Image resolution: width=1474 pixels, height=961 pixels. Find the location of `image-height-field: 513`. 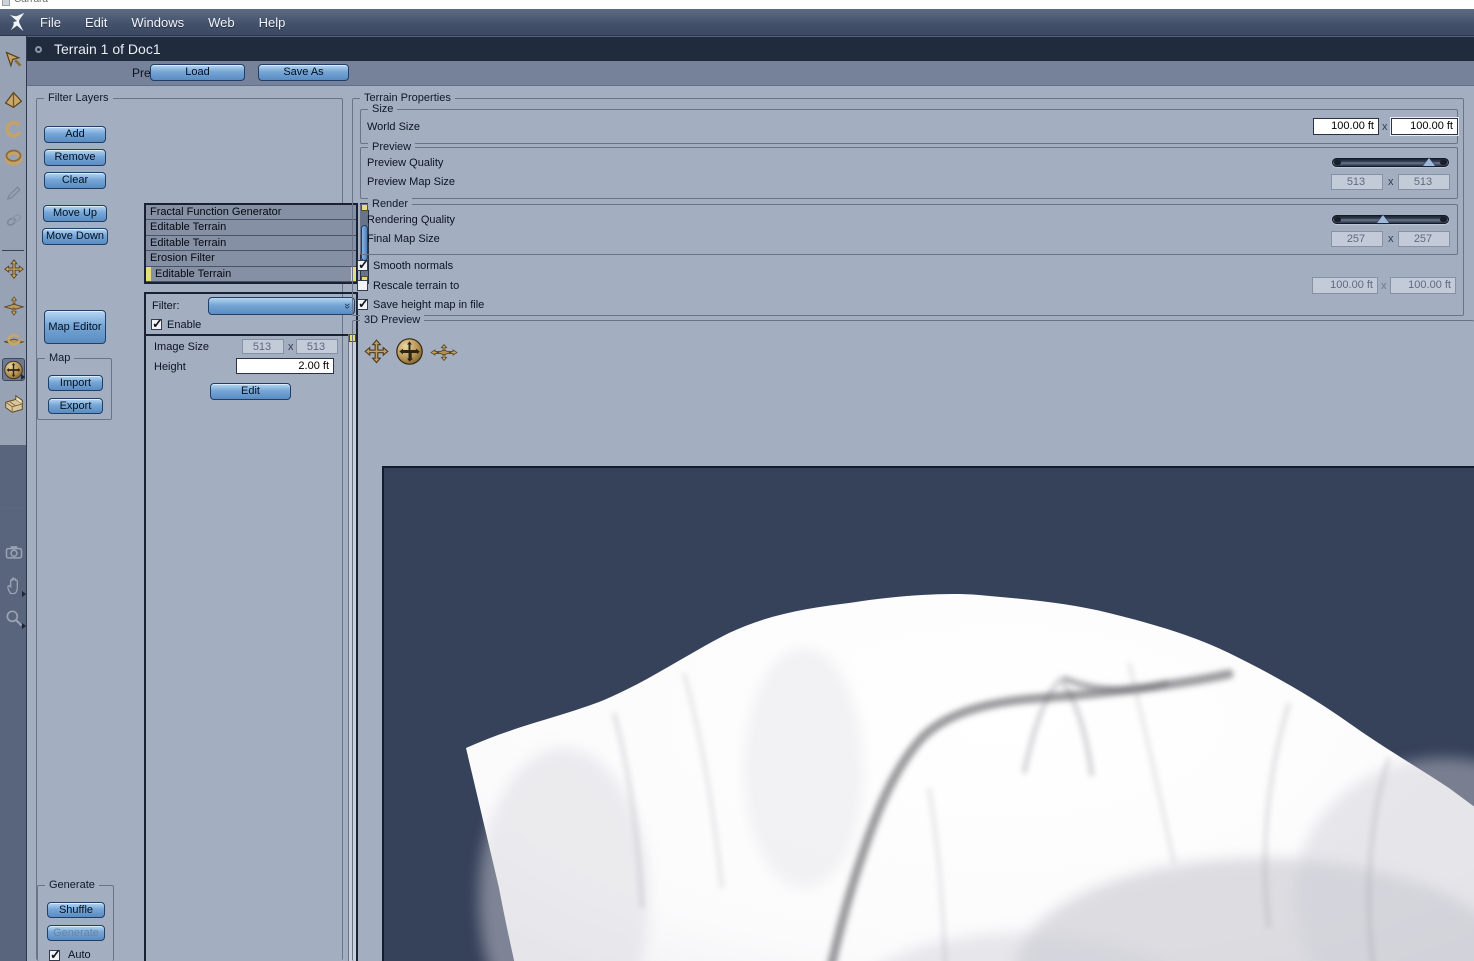

image-height-field: 513 is located at coordinates (317, 346).